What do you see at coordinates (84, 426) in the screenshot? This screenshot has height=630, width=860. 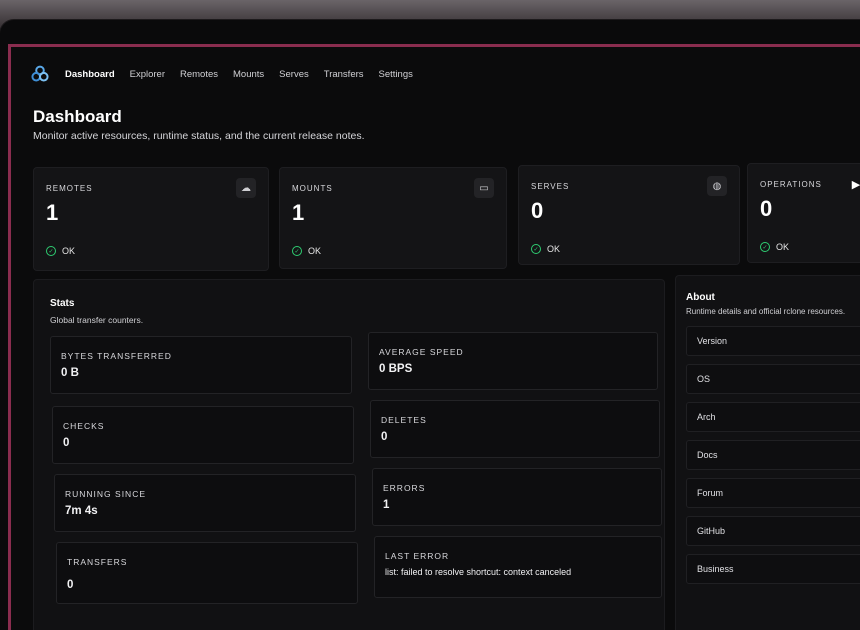 I see `checks-label: CHECKS` at bounding box center [84, 426].